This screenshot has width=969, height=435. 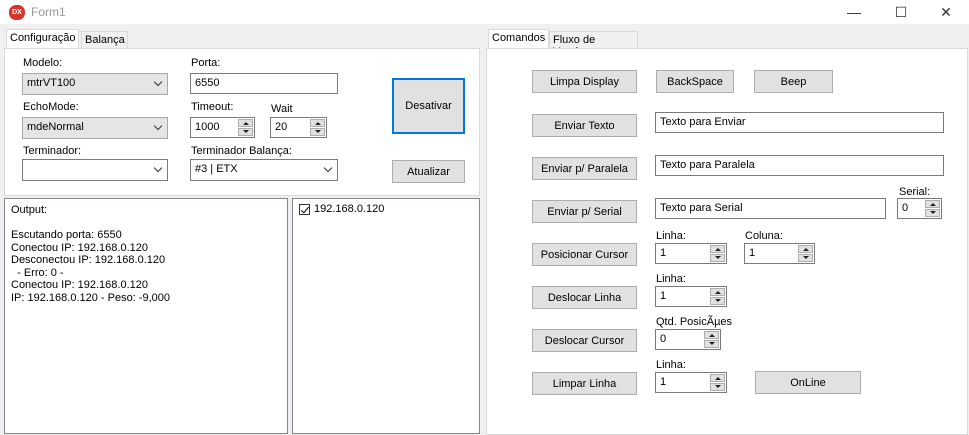 What do you see at coordinates (17, 12) in the screenshot?
I see `dx-logo-icon: DX` at bounding box center [17, 12].